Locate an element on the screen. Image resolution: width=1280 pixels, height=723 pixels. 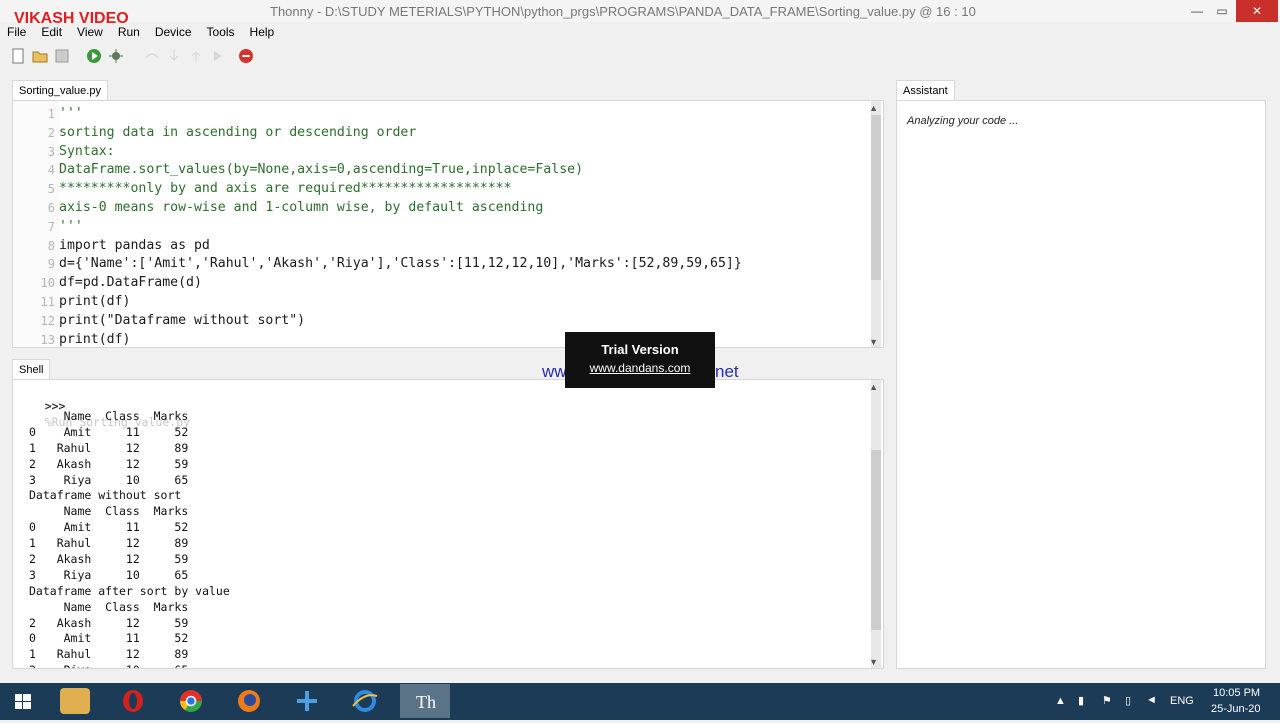
menu-view: View is located at coordinates (90, 32).